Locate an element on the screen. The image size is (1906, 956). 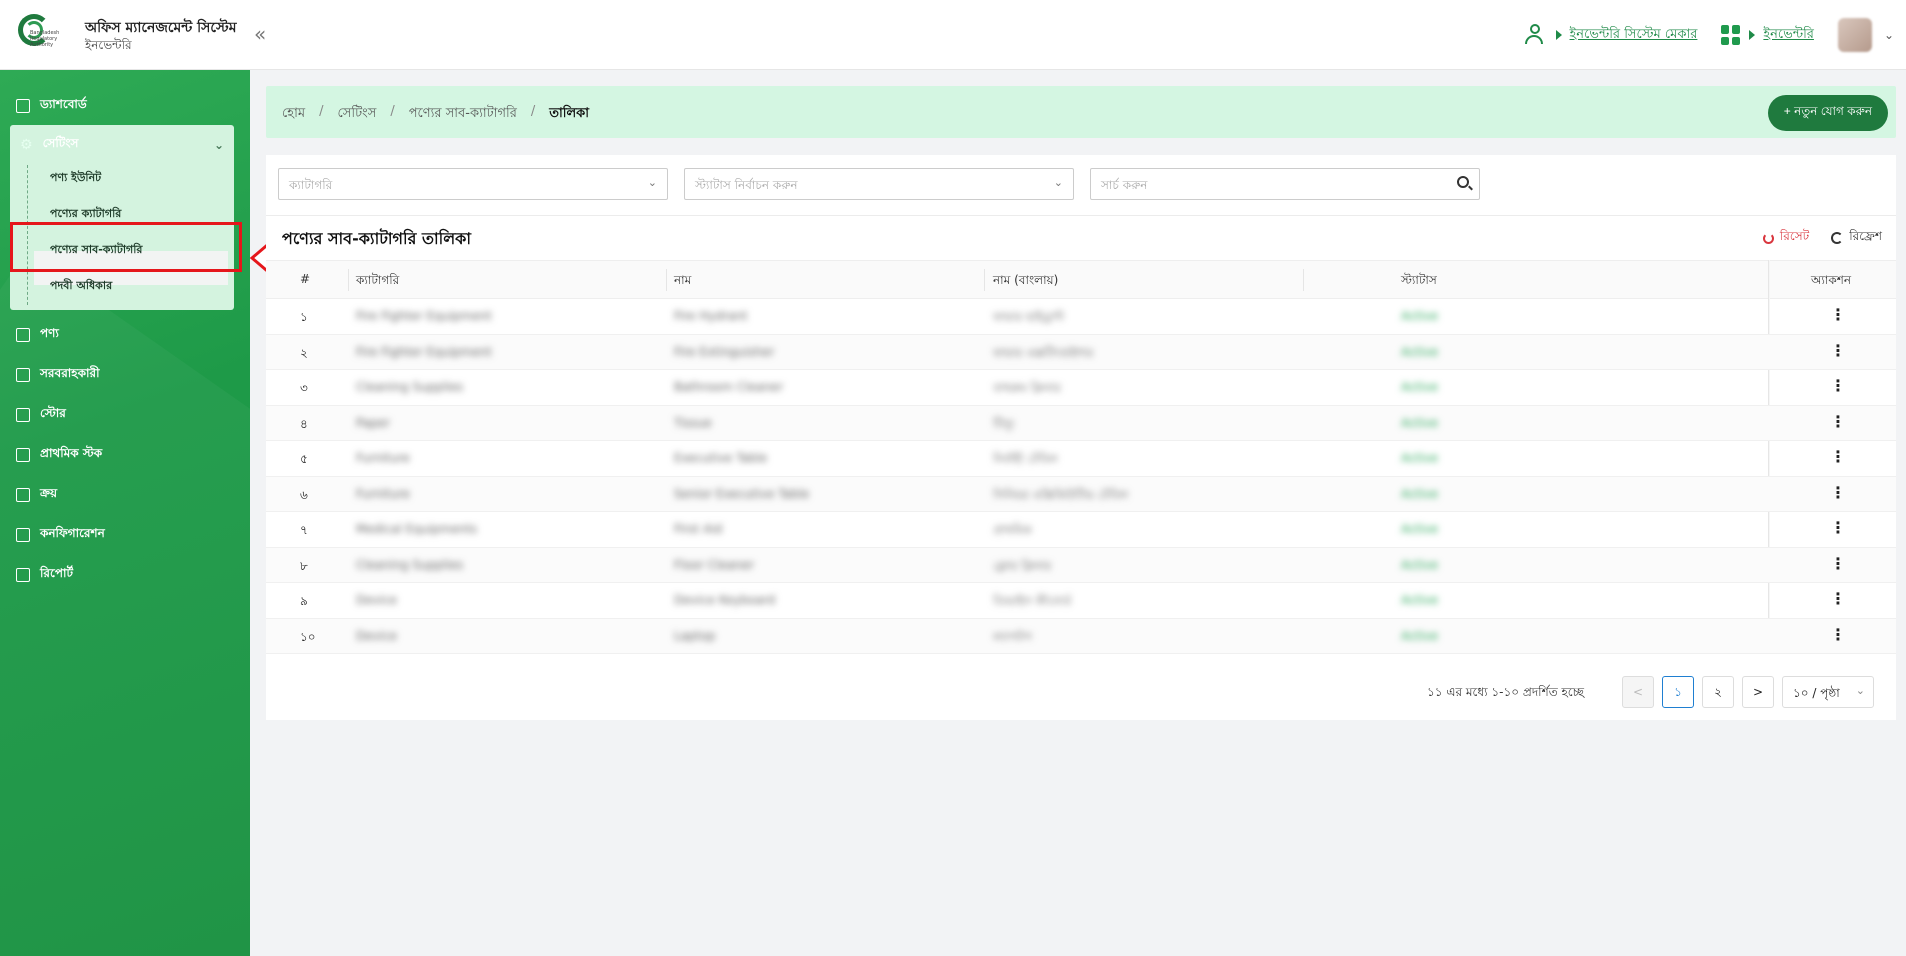
cell-category: Cleaning Supplies is located at coordinates (410, 387).